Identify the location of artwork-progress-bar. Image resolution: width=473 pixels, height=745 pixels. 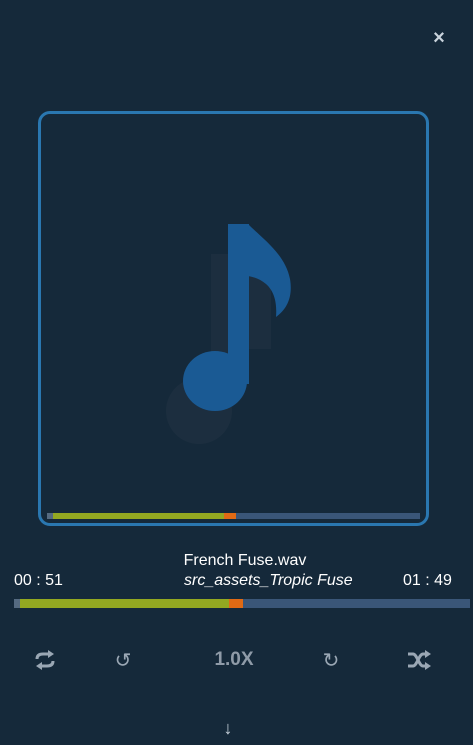
(233, 516).